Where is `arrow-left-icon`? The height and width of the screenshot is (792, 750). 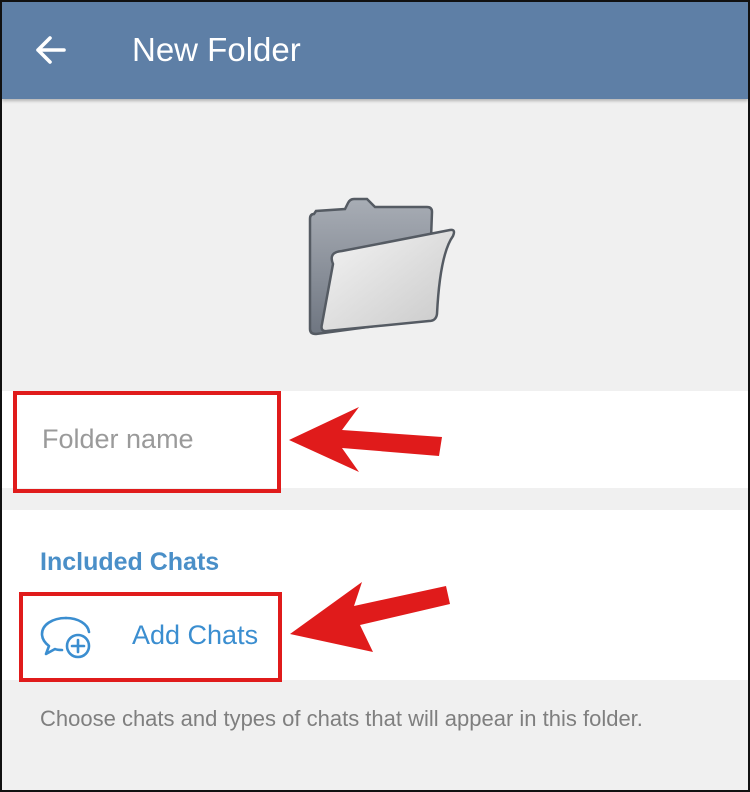 arrow-left-icon is located at coordinates (51, 50).